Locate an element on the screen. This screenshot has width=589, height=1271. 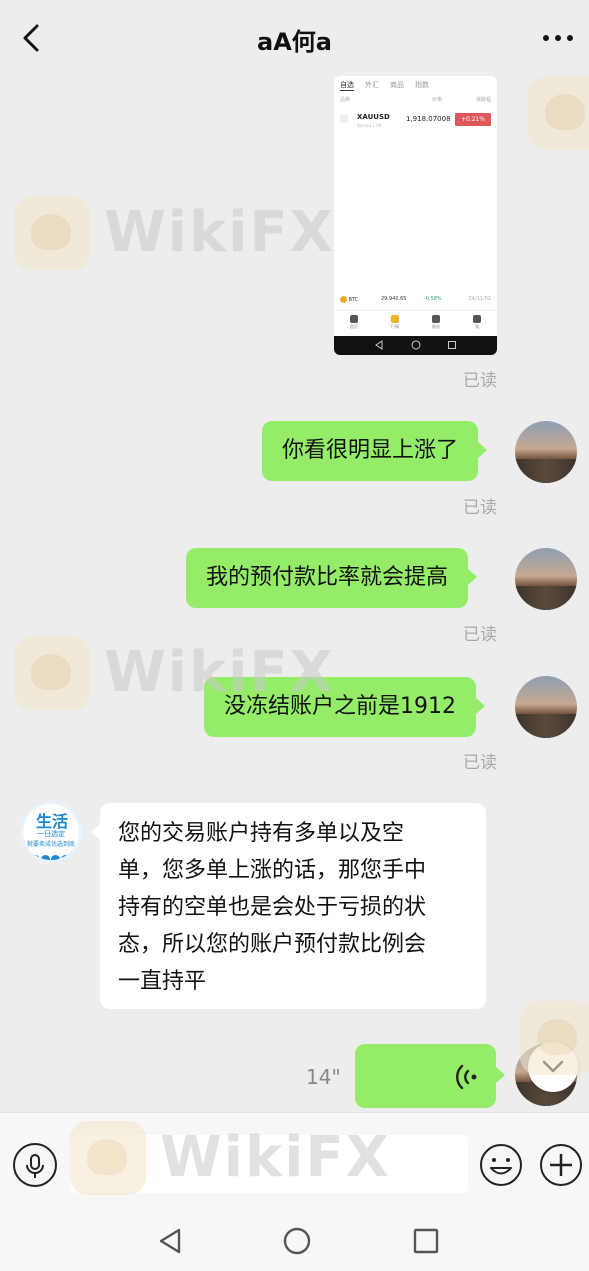
thumb-ticker-change: -0.58% is located at coordinates (433, 299).